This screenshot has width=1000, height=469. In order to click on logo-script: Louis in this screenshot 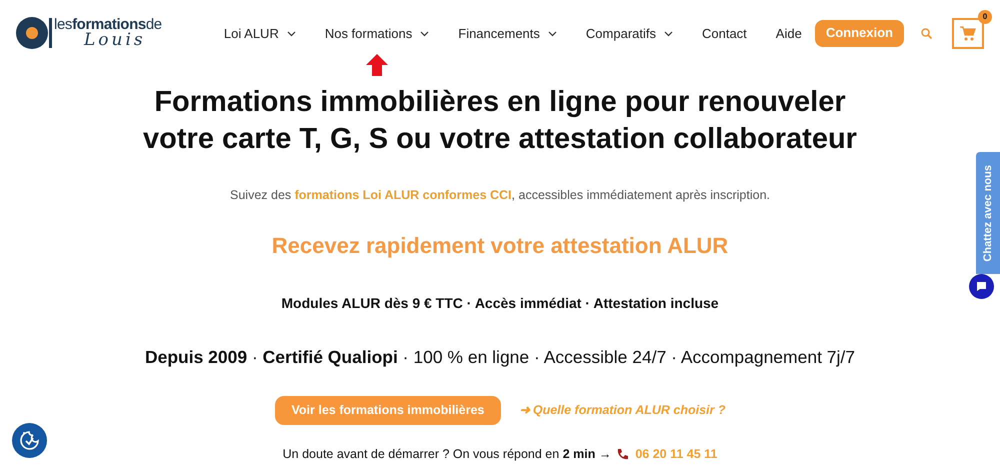, I will do `click(115, 40)`.